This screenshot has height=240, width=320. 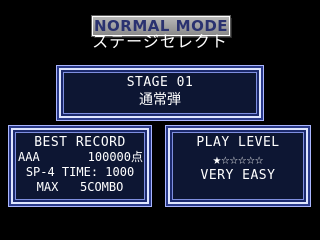 I want to click on record-time: SP-4 TIME: 1000, so click(x=80, y=172).